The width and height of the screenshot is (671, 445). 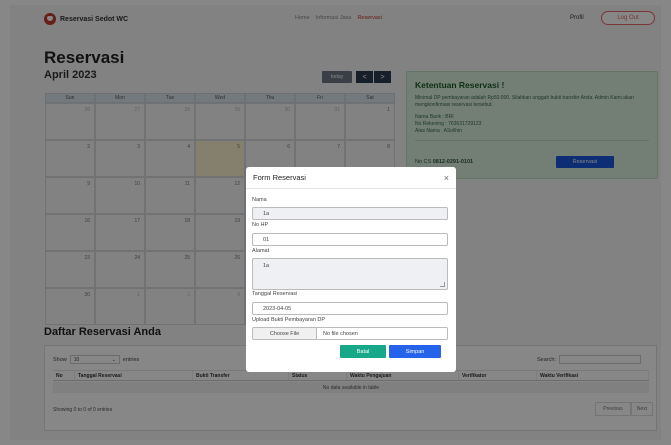 I want to click on tanggal-label: Tanggal Reservasi, so click(x=275, y=294).